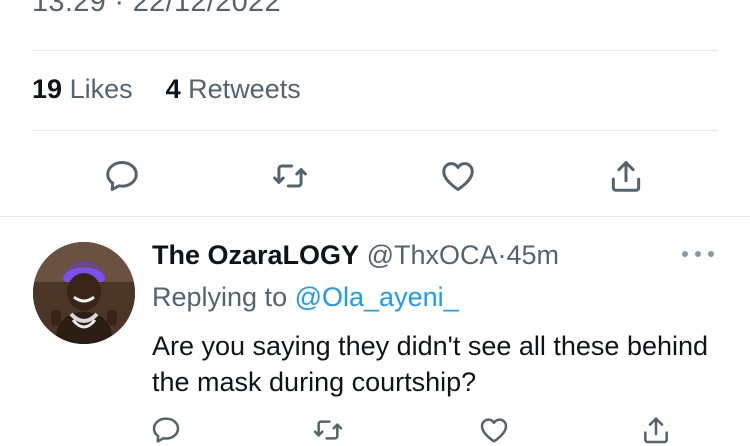 The image size is (750, 446). Describe the element at coordinates (375, 50) in the screenshot. I see `divider-top` at that location.